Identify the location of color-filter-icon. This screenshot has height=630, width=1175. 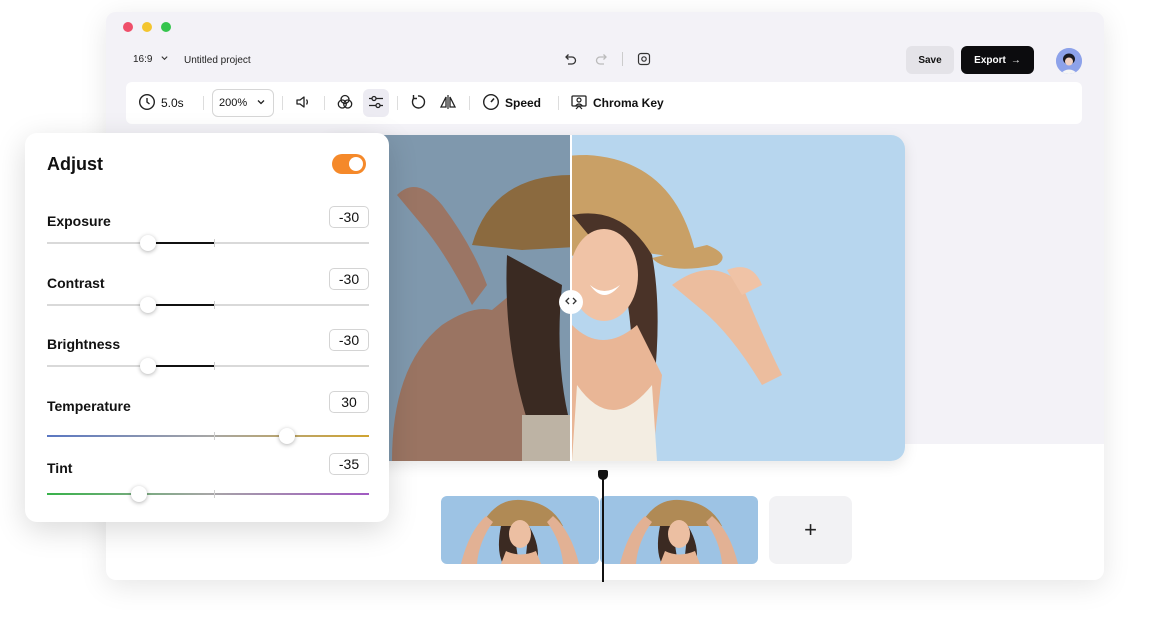
(345, 103).